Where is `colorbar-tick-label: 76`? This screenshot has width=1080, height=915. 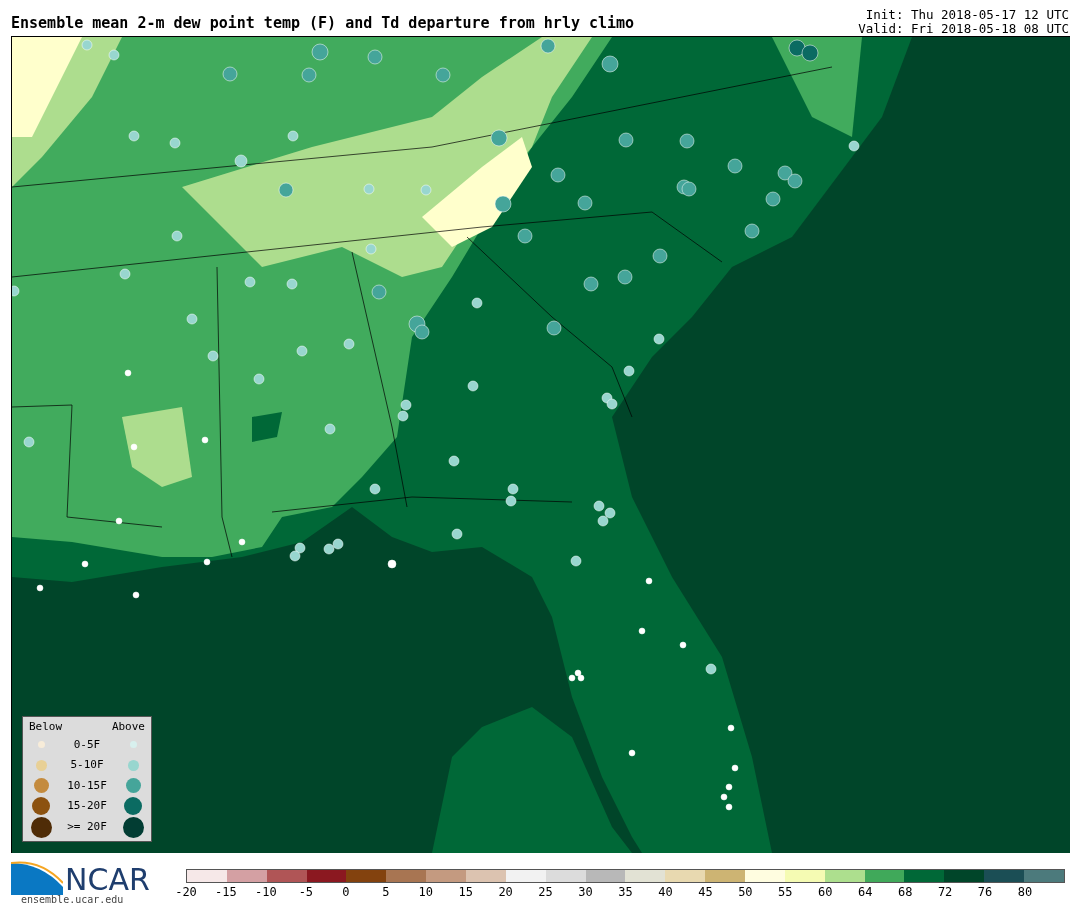 colorbar-tick-label: 76 is located at coordinates (985, 892).